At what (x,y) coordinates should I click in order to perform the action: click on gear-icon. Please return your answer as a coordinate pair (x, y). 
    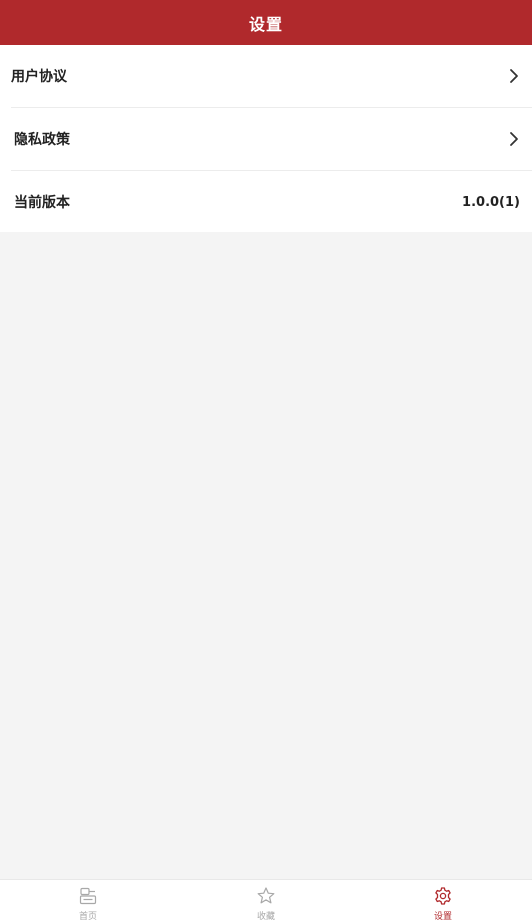
    Looking at the image, I should click on (443, 896).